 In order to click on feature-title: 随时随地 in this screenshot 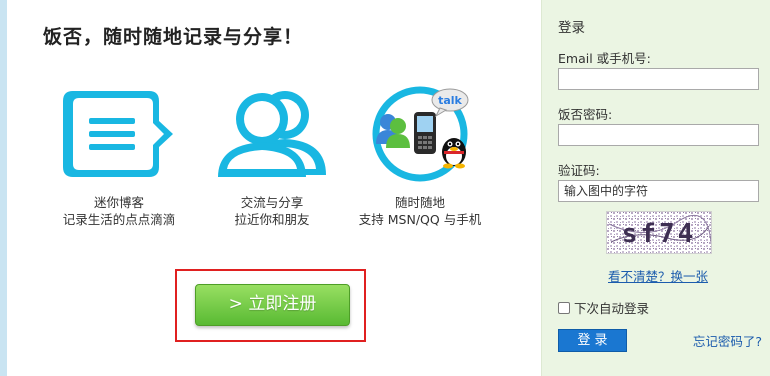, I will do `click(419, 202)`.